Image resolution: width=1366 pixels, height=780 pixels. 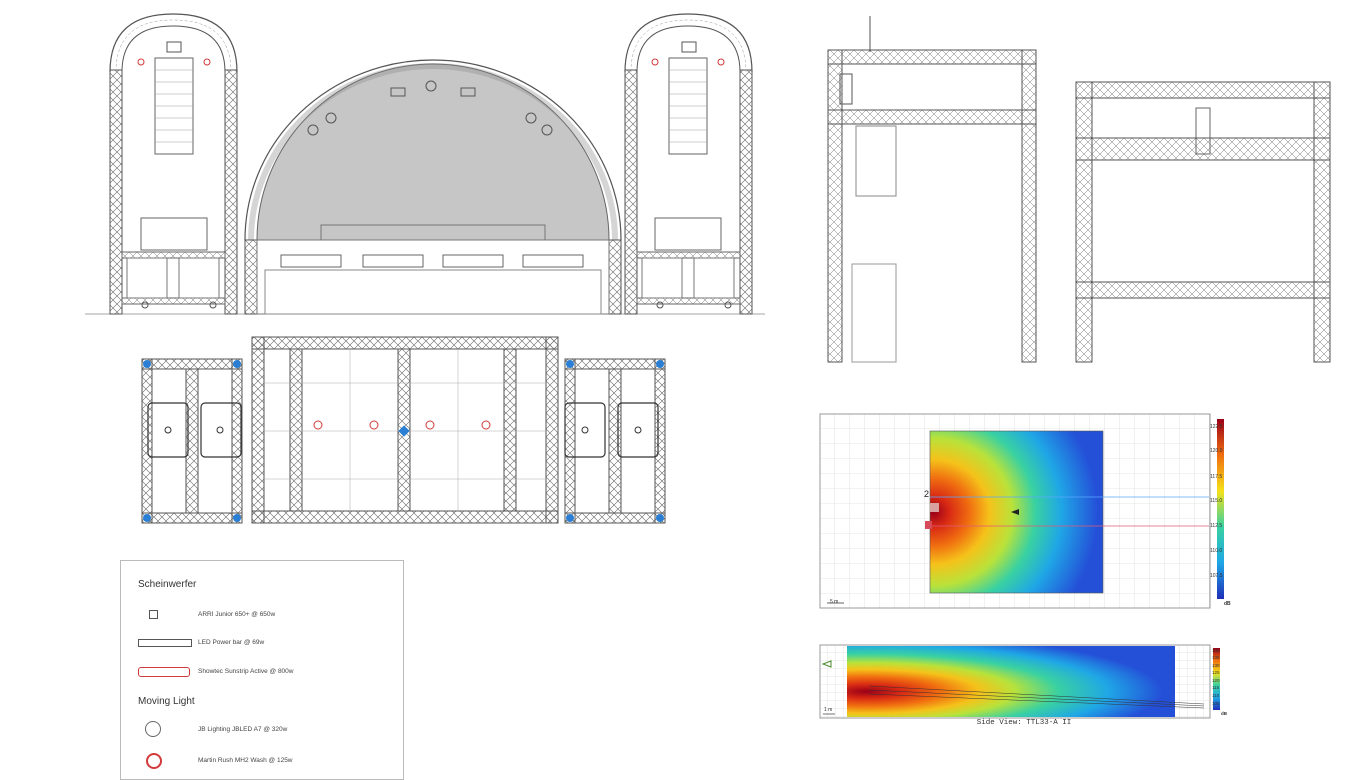 What do you see at coordinates (828, 710) in the screenshot?
I see `side-map-scale: 1 m` at bounding box center [828, 710].